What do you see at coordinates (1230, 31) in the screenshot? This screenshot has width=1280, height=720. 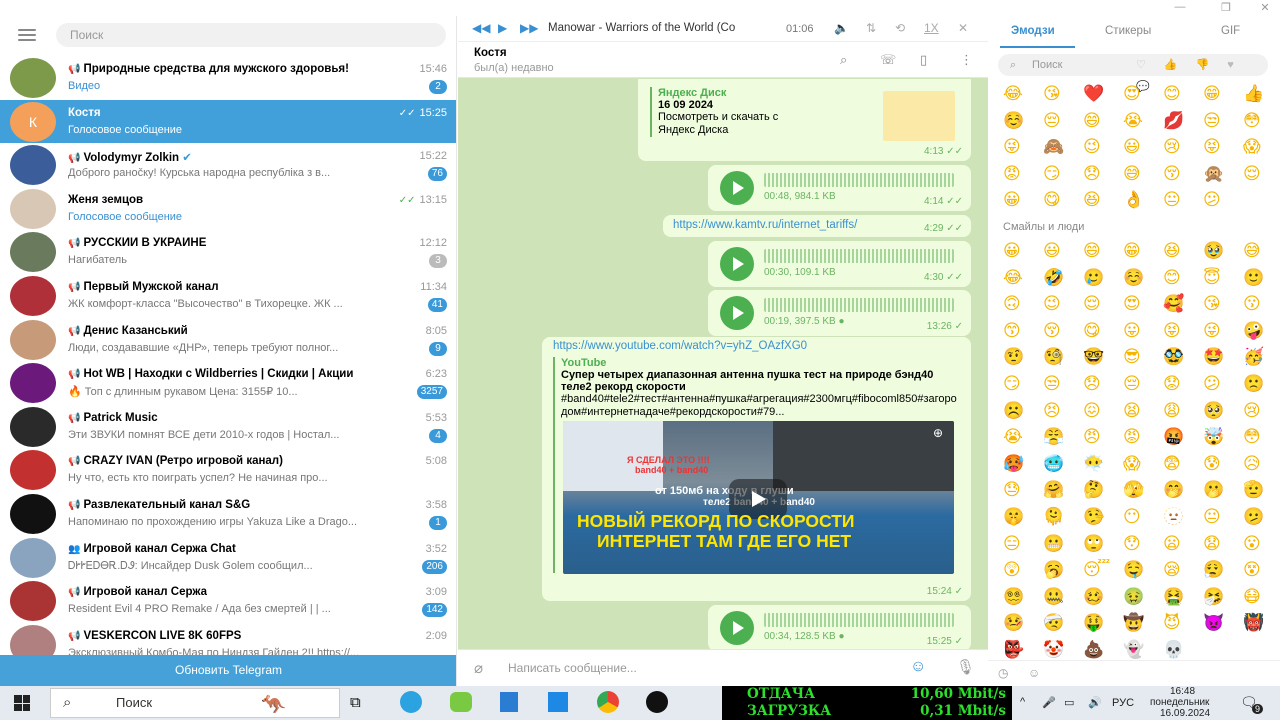 I see `tab-gif: GIF` at bounding box center [1230, 31].